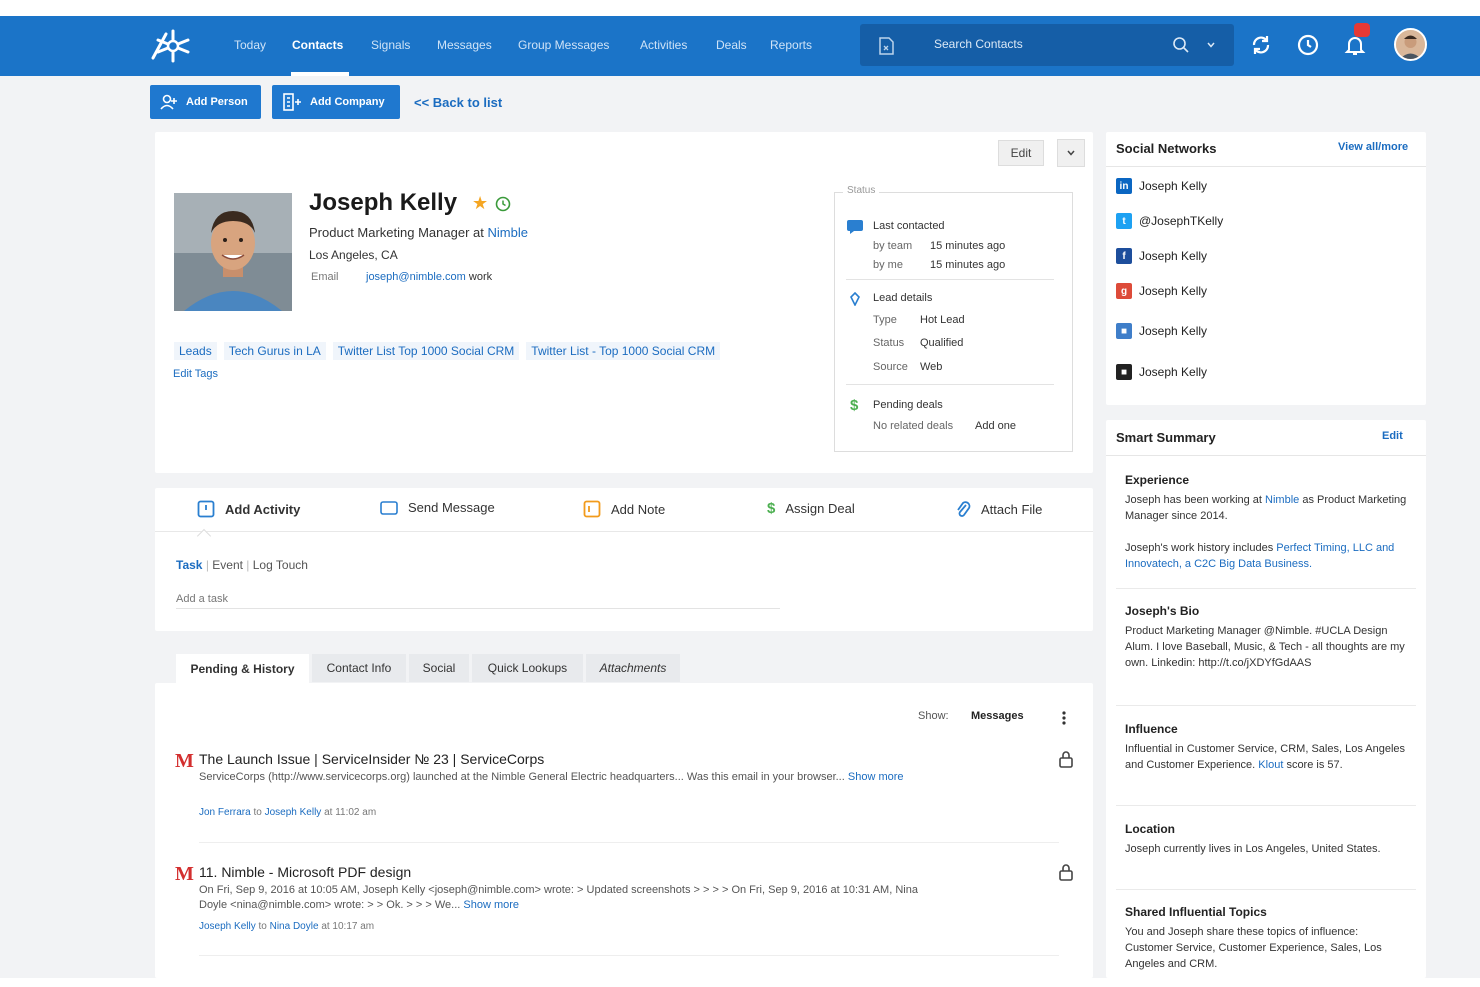 The image size is (1480, 987). What do you see at coordinates (1012, 509) in the screenshot?
I see `attach-file-label: Attach File` at bounding box center [1012, 509].